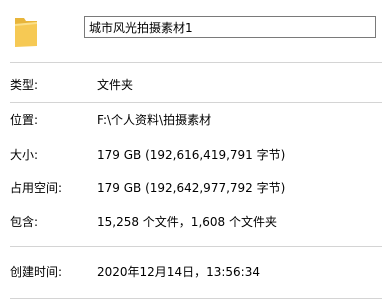  I want to click on size-on-disk-value: 179 GB (192,642,977,792 字节), so click(191, 188).